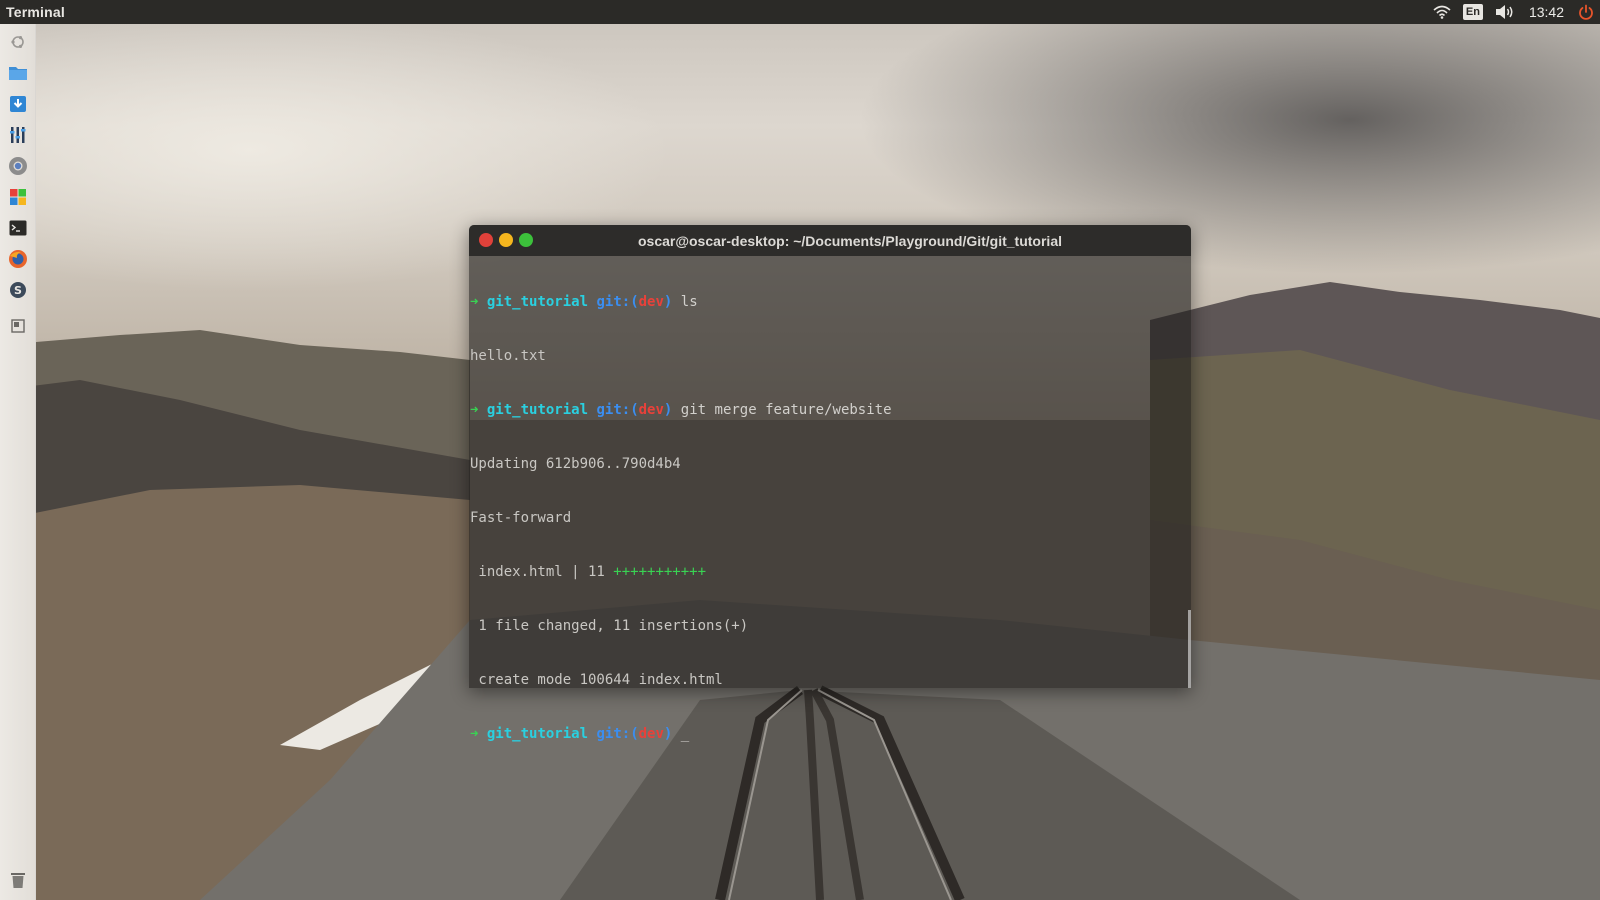  What do you see at coordinates (575, 464) in the screenshot?
I see `output-line: Updating 612b906..790d4b4` at bounding box center [575, 464].